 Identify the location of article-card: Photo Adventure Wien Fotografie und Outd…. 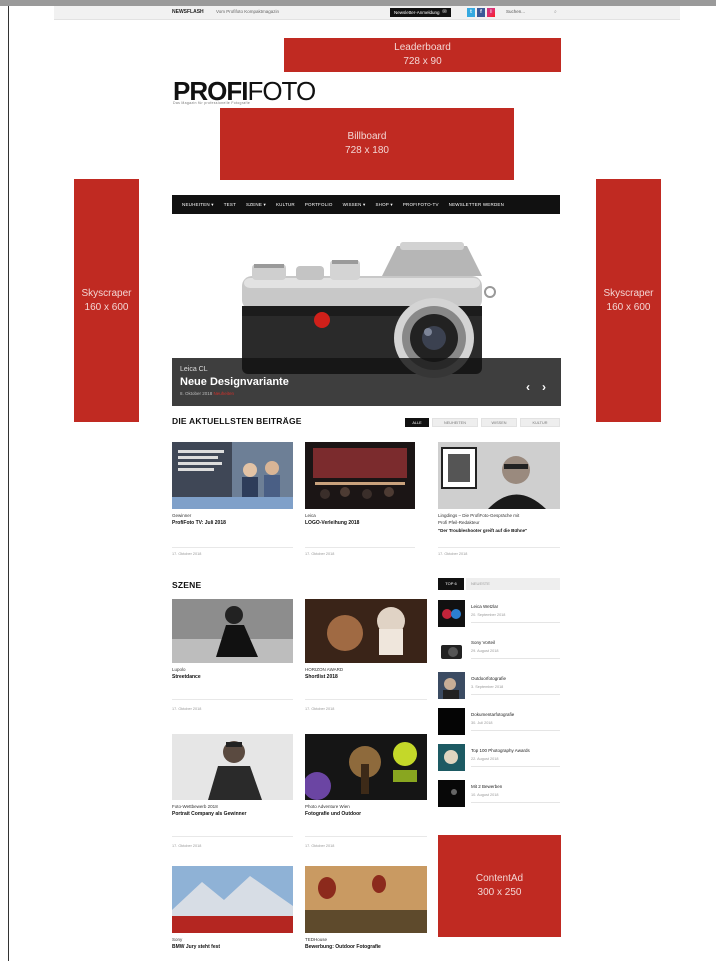
(366, 794).